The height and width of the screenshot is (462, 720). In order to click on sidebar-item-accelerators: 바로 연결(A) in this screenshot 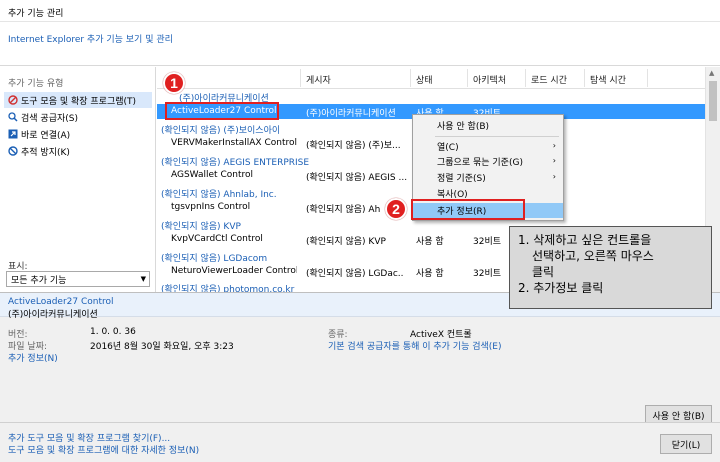, I will do `click(78, 134)`.